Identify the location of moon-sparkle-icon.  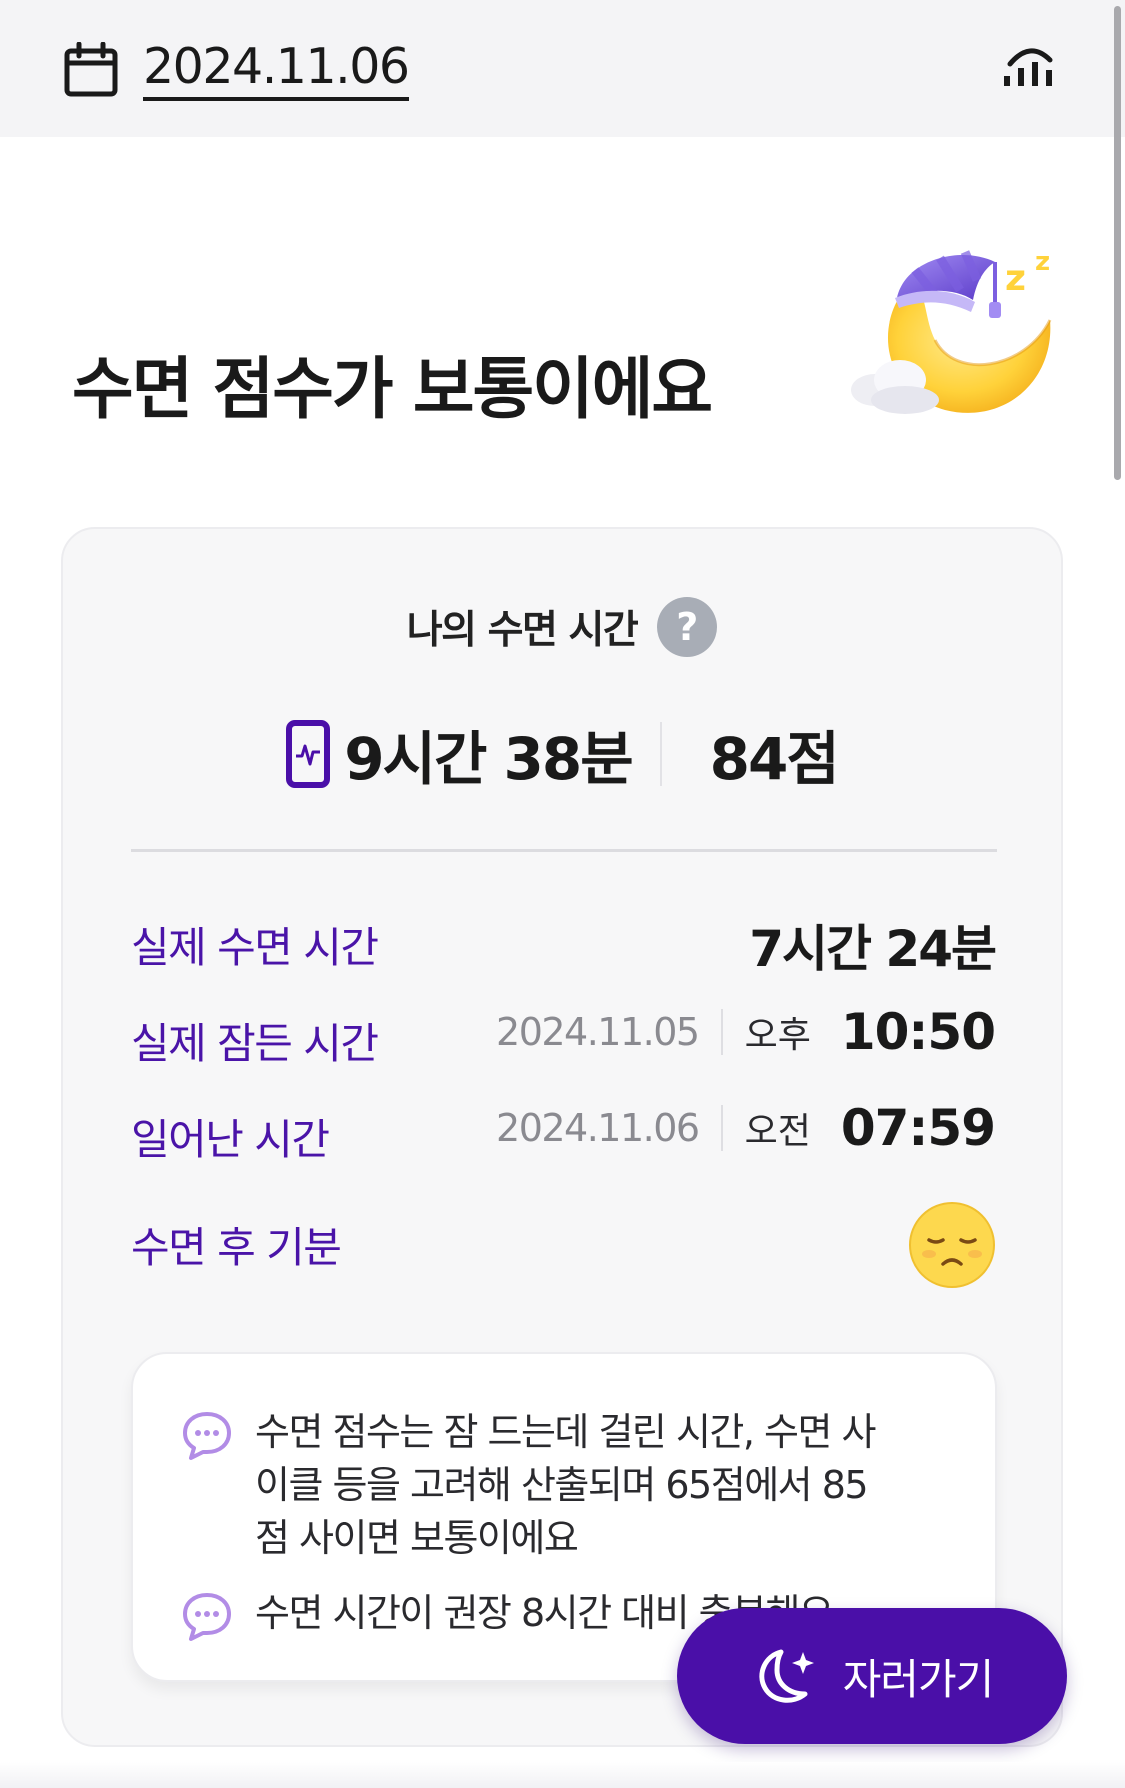
(786, 1676).